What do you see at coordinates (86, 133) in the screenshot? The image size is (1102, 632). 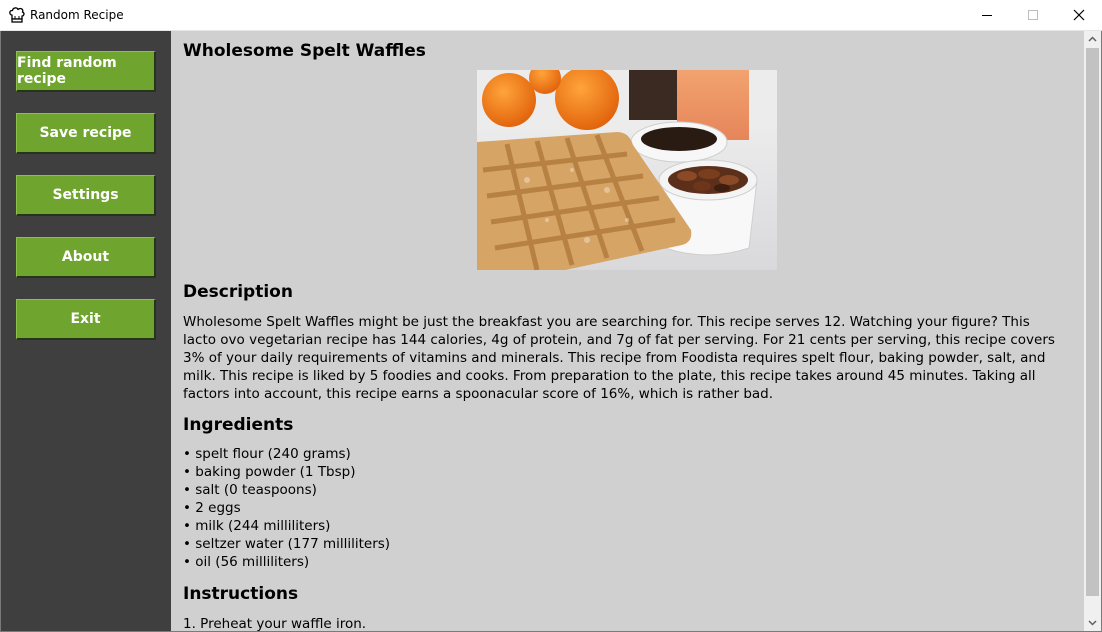 I see `save-recipe-button: Save recipe` at bounding box center [86, 133].